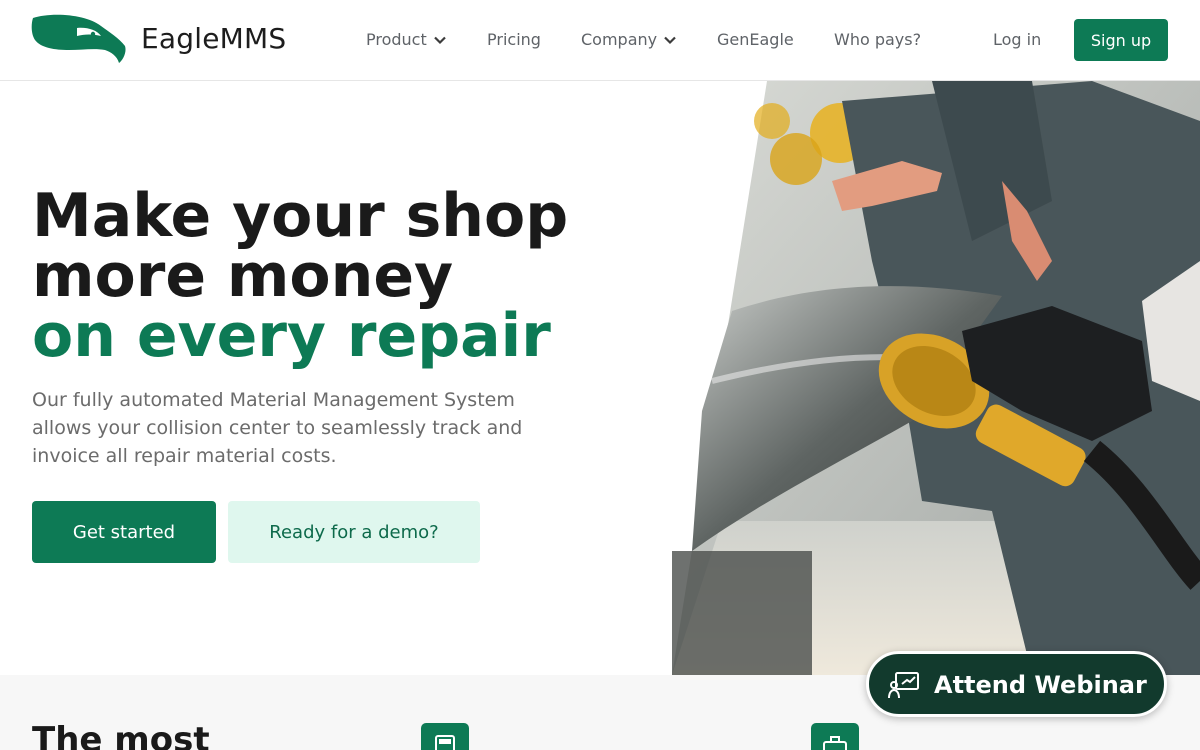 This screenshot has width=1200, height=750. What do you see at coordinates (354, 532) in the screenshot?
I see `demo-button: Ready for a demo?` at bounding box center [354, 532].